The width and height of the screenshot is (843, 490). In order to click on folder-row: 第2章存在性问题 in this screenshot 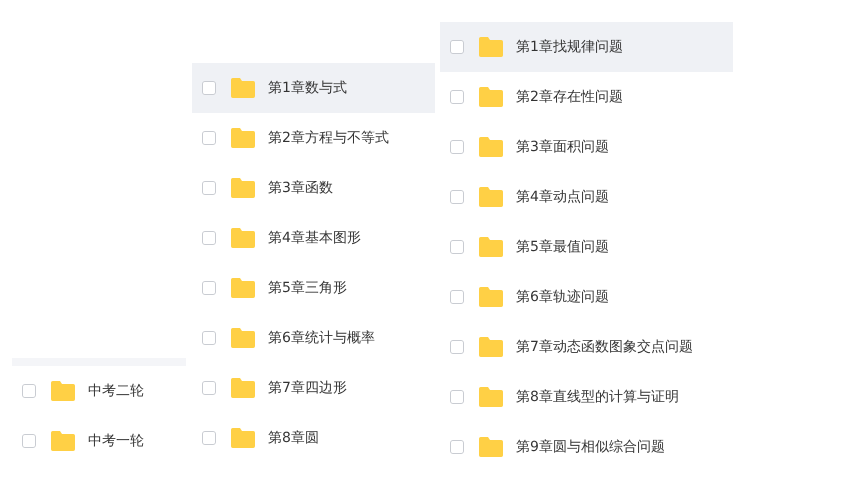, I will do `click(586, 97)`.